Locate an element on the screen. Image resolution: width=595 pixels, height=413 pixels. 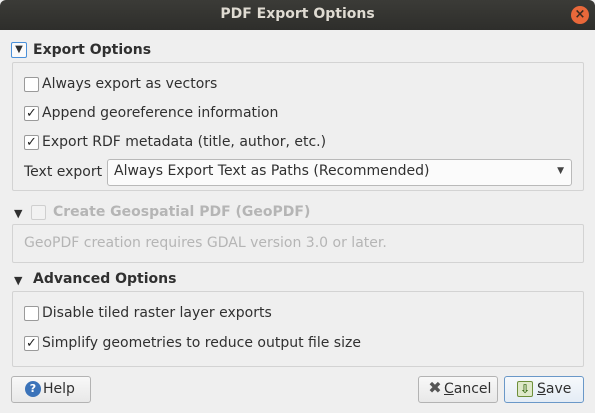
window-title: PDF Export Options is located at coordinates (297, 14).